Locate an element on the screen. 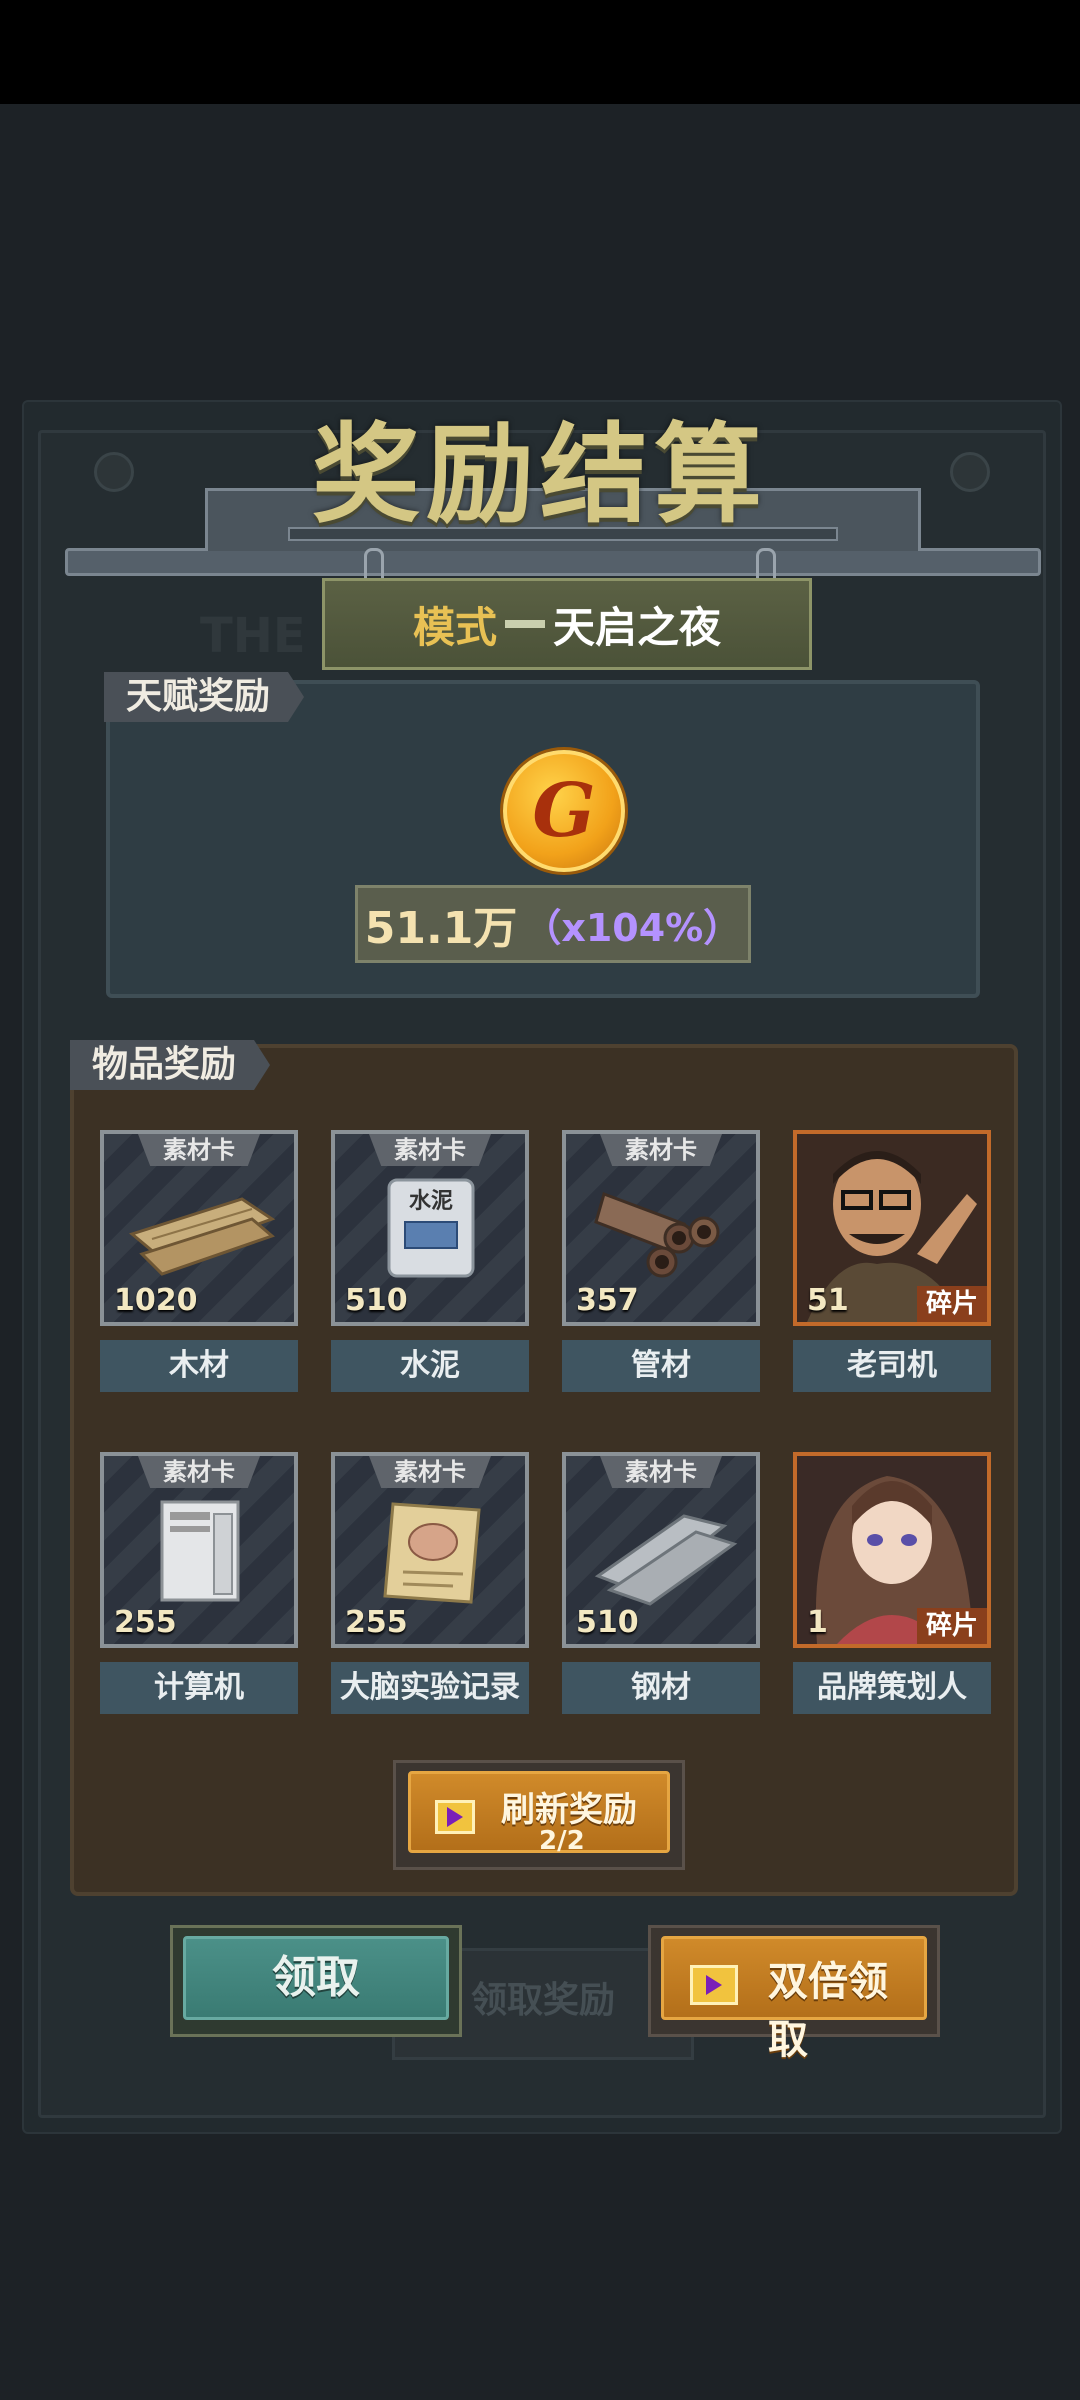 The height and width of the screenshot is (2400, 1080). item-name: 计算机 is located at coordinates (199, 1688).